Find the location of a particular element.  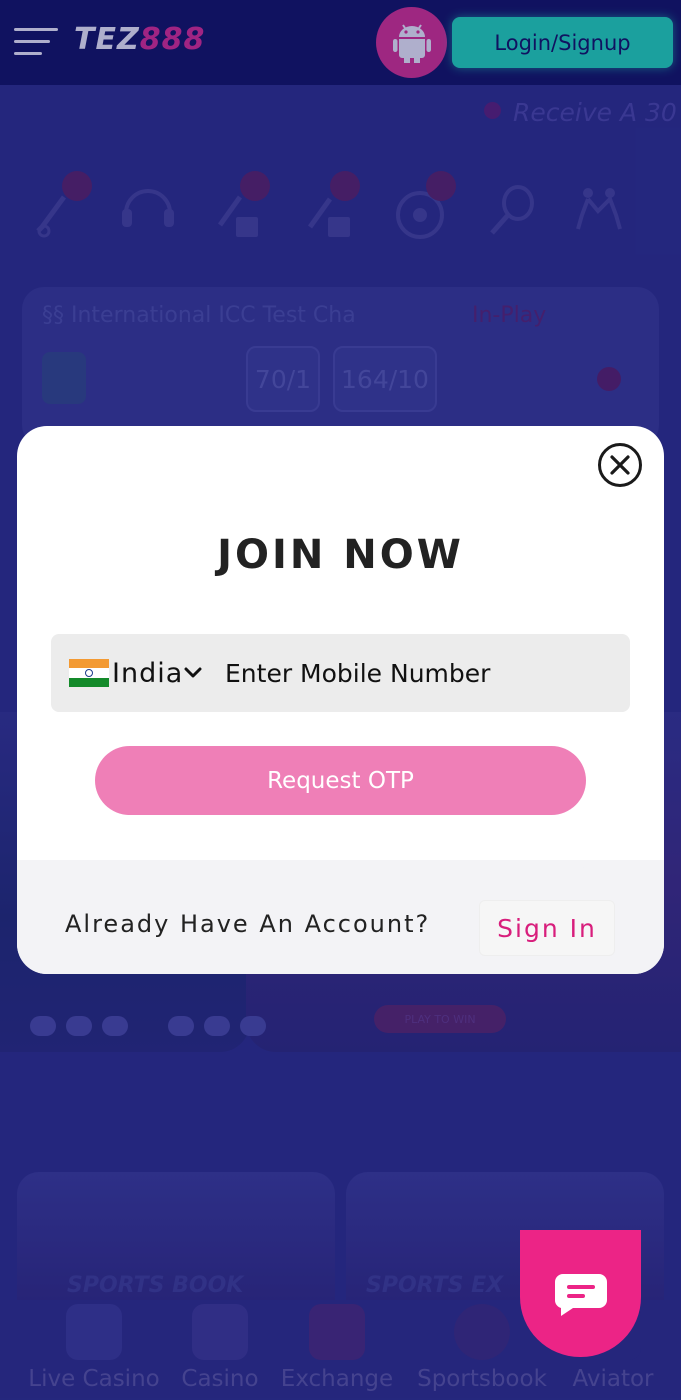

phone-input-group: India is located at coordinates (340, 673).